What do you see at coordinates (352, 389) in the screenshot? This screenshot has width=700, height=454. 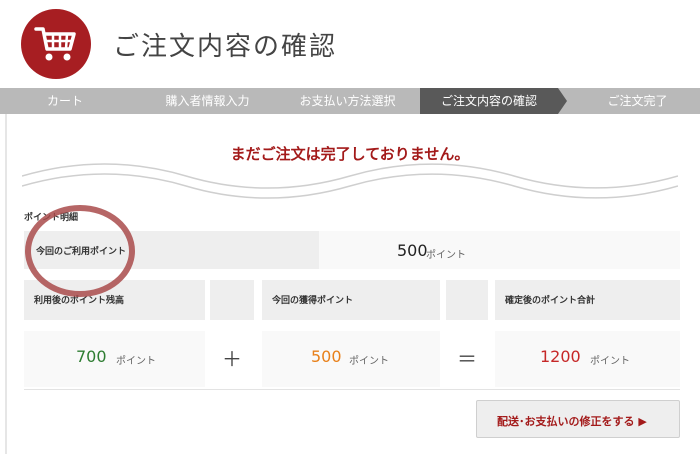 I see `table-bottom-divider` at bounding box center [352, 389].